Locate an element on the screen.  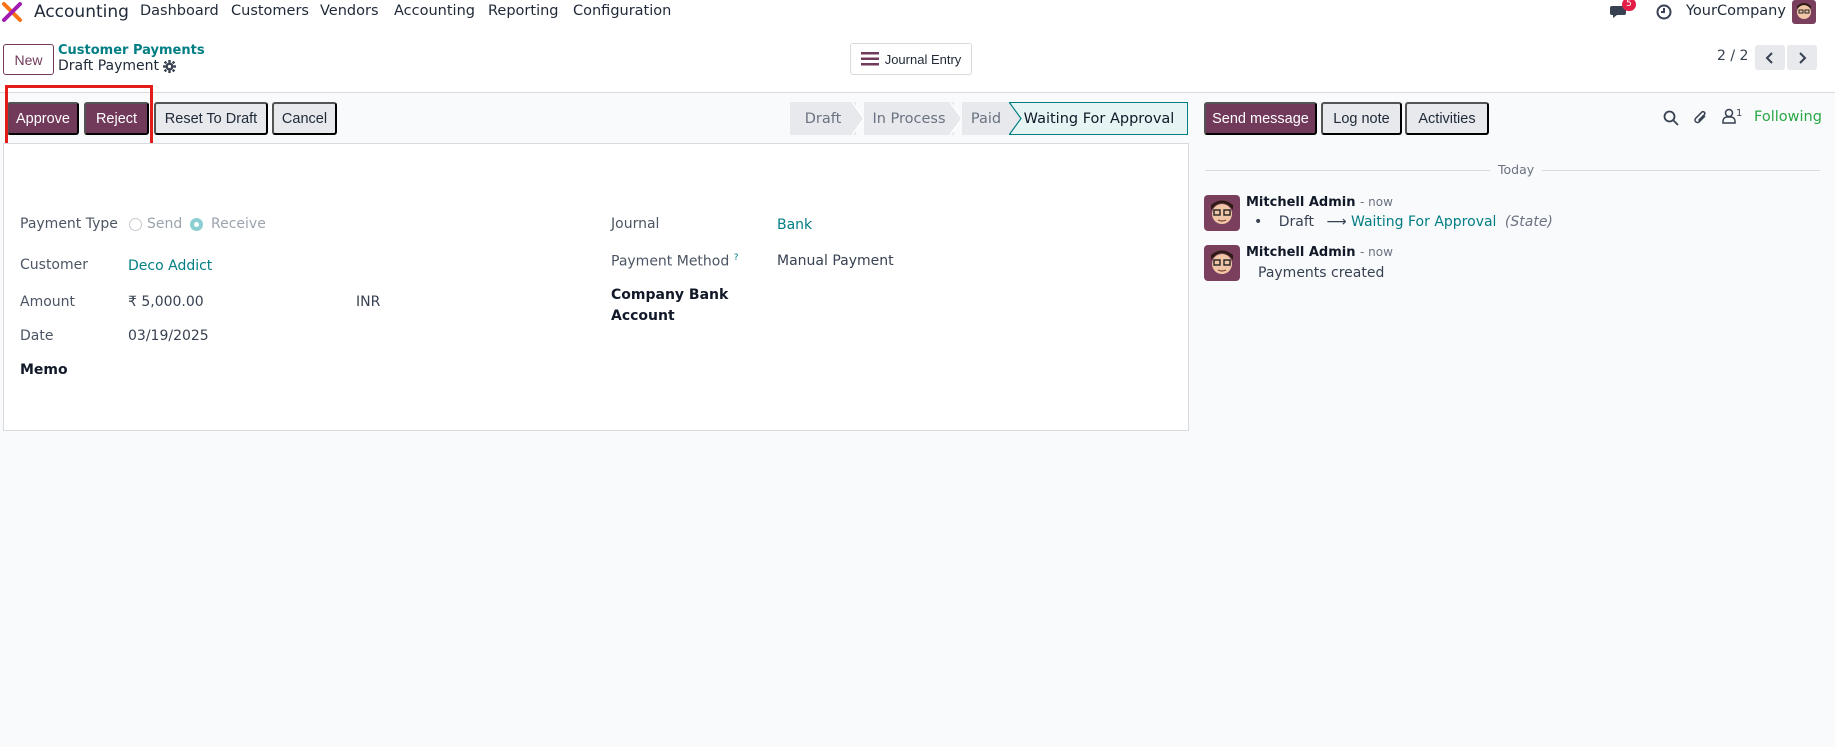
reset-to-draft-button: Reset To Draft is located at coordinates (211, 118).